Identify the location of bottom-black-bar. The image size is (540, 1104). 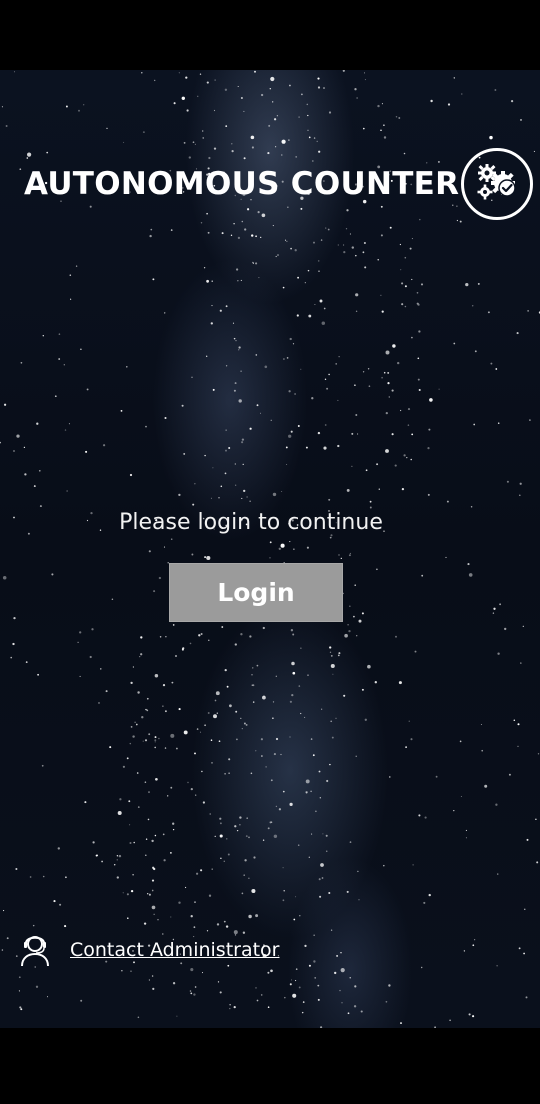
(270, 1066).